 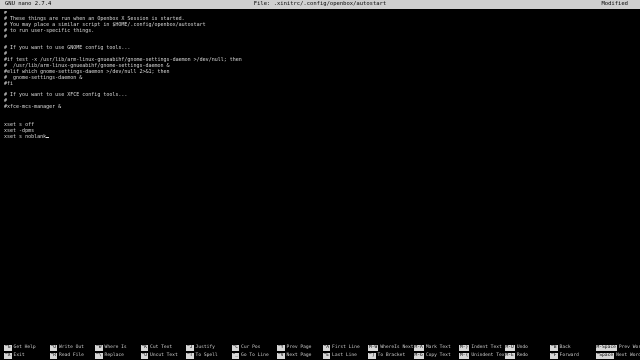 What do you see at coordinates (326, 355) in the screenshot?
I see `shortcut-key: ^E` at bounding box center [326, 355].